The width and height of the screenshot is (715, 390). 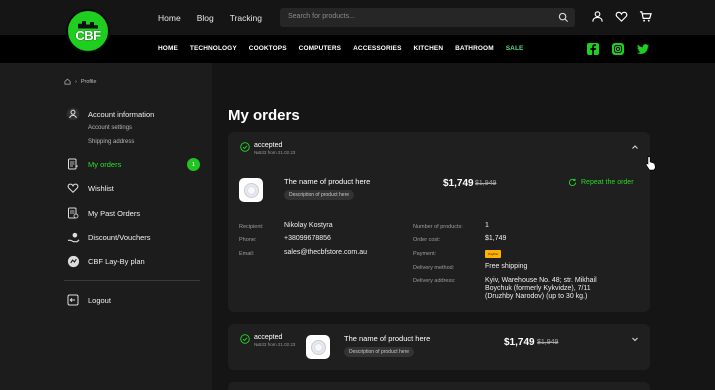 What do you see at coordinates (308, 225) in the screenshot?
I see `recipient-value: Nikolay Kostyra` at bounding box center [308, 225].